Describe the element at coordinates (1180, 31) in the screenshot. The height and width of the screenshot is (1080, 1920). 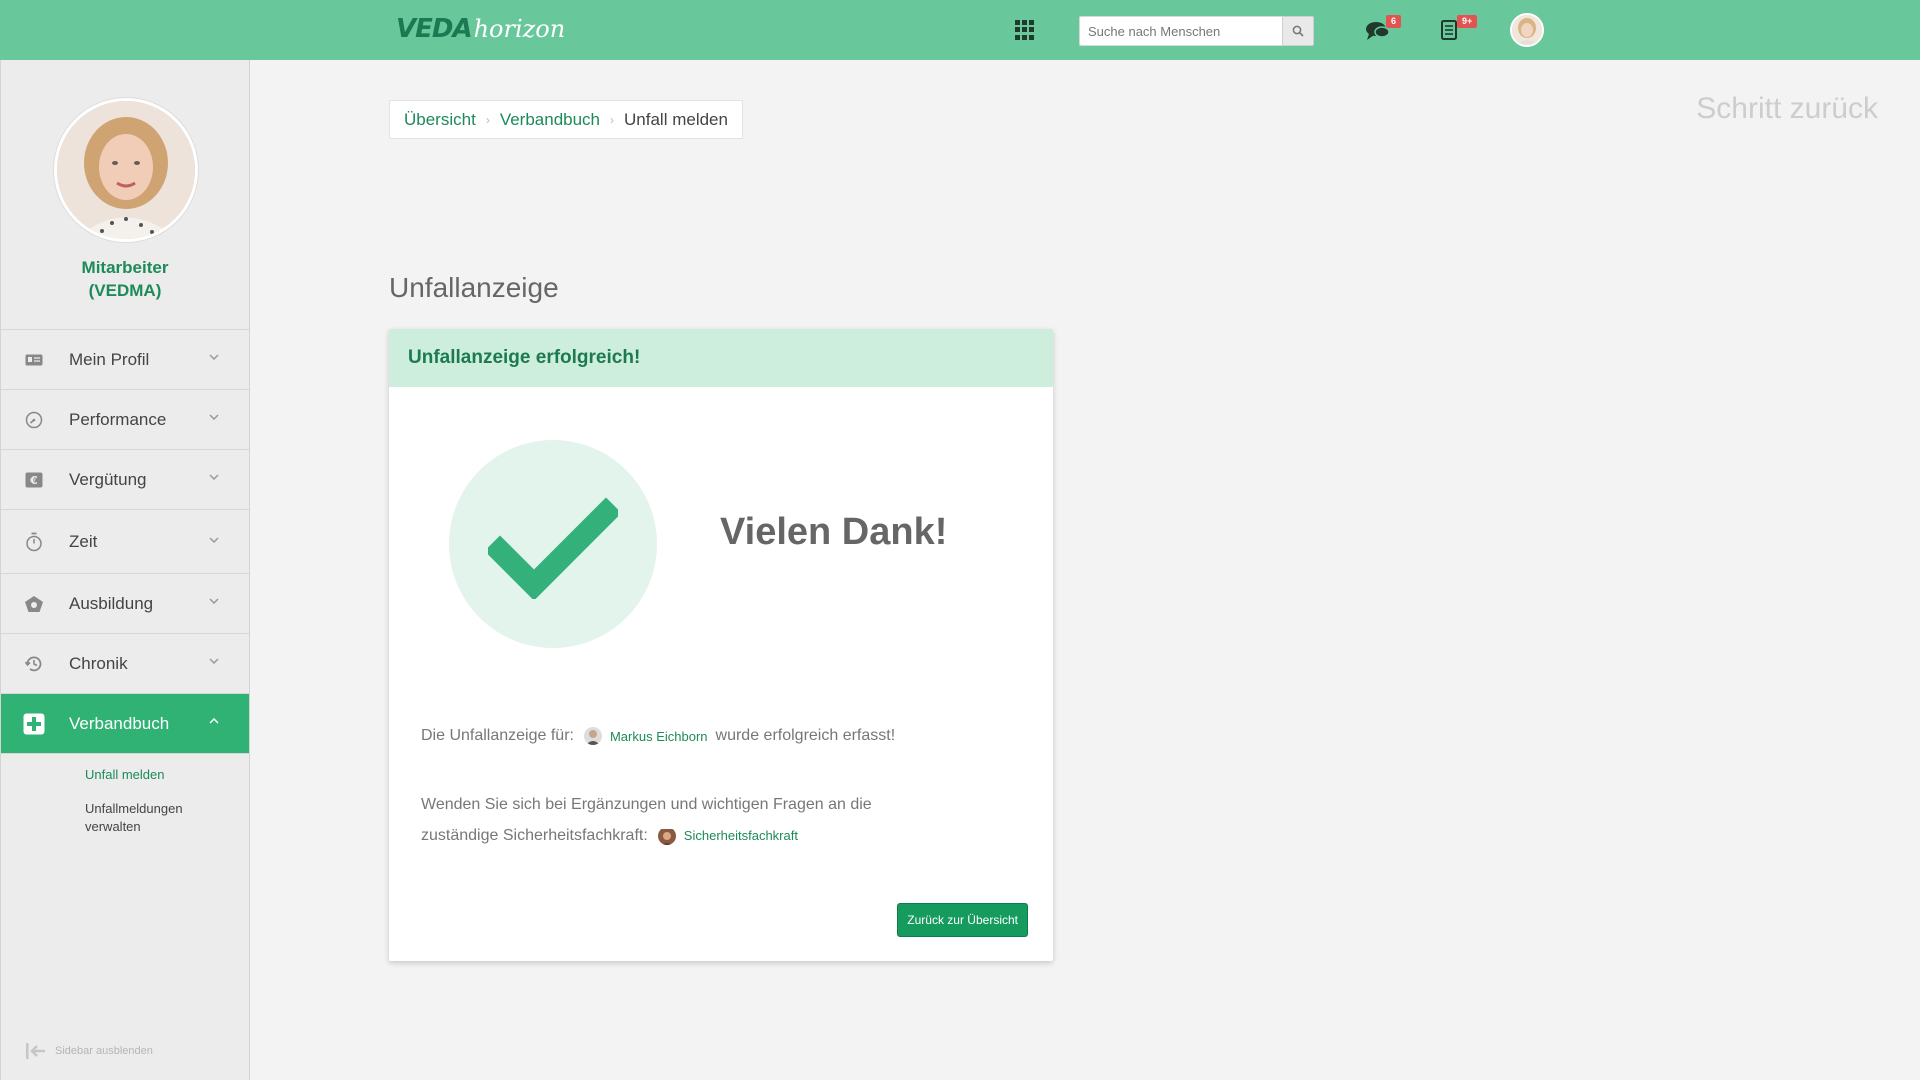
I see `search-input` at that location.